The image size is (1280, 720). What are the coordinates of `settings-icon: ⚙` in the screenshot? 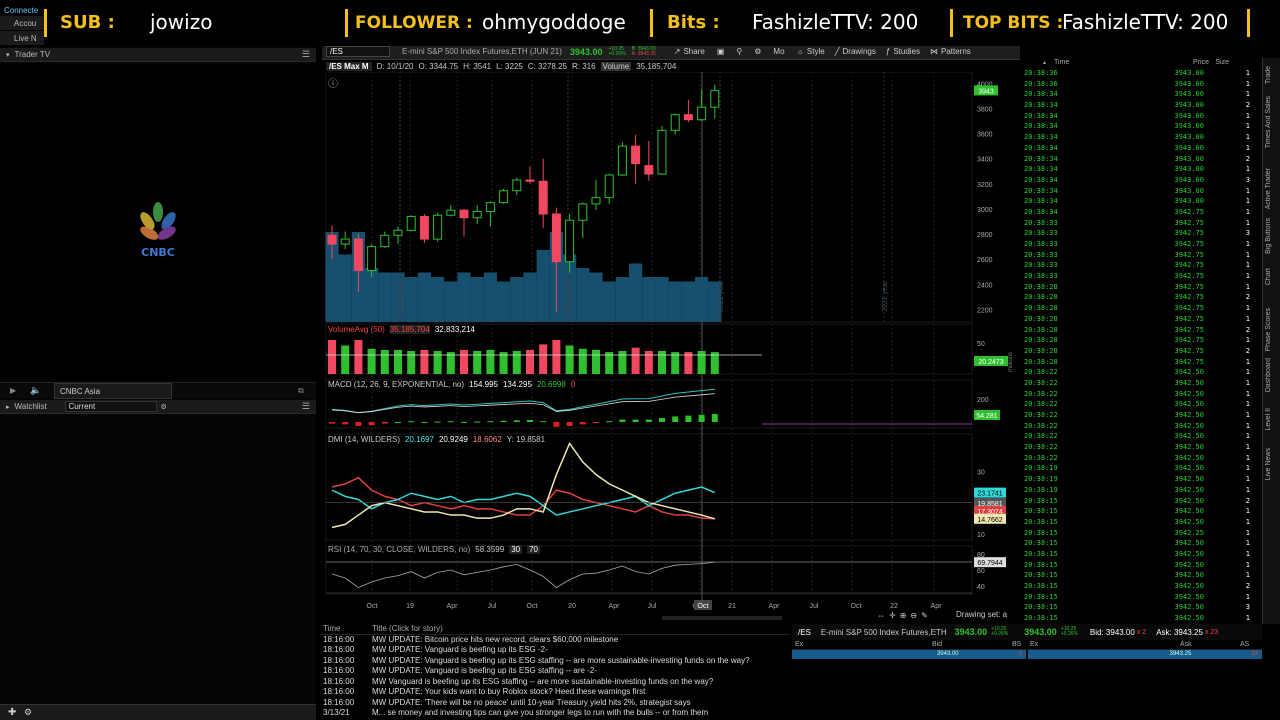 It's located at (164, 407).